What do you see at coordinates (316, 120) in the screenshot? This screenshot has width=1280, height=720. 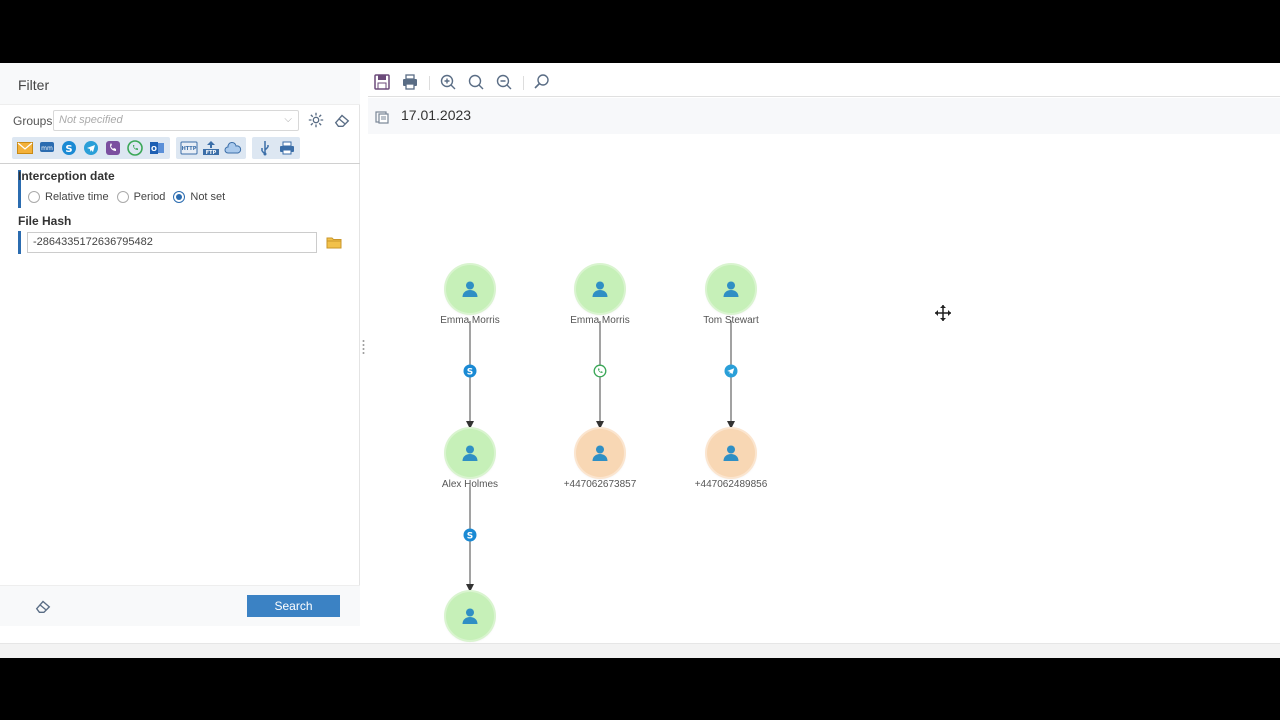 I see `gear-icon` at bounding box center [316, 120].